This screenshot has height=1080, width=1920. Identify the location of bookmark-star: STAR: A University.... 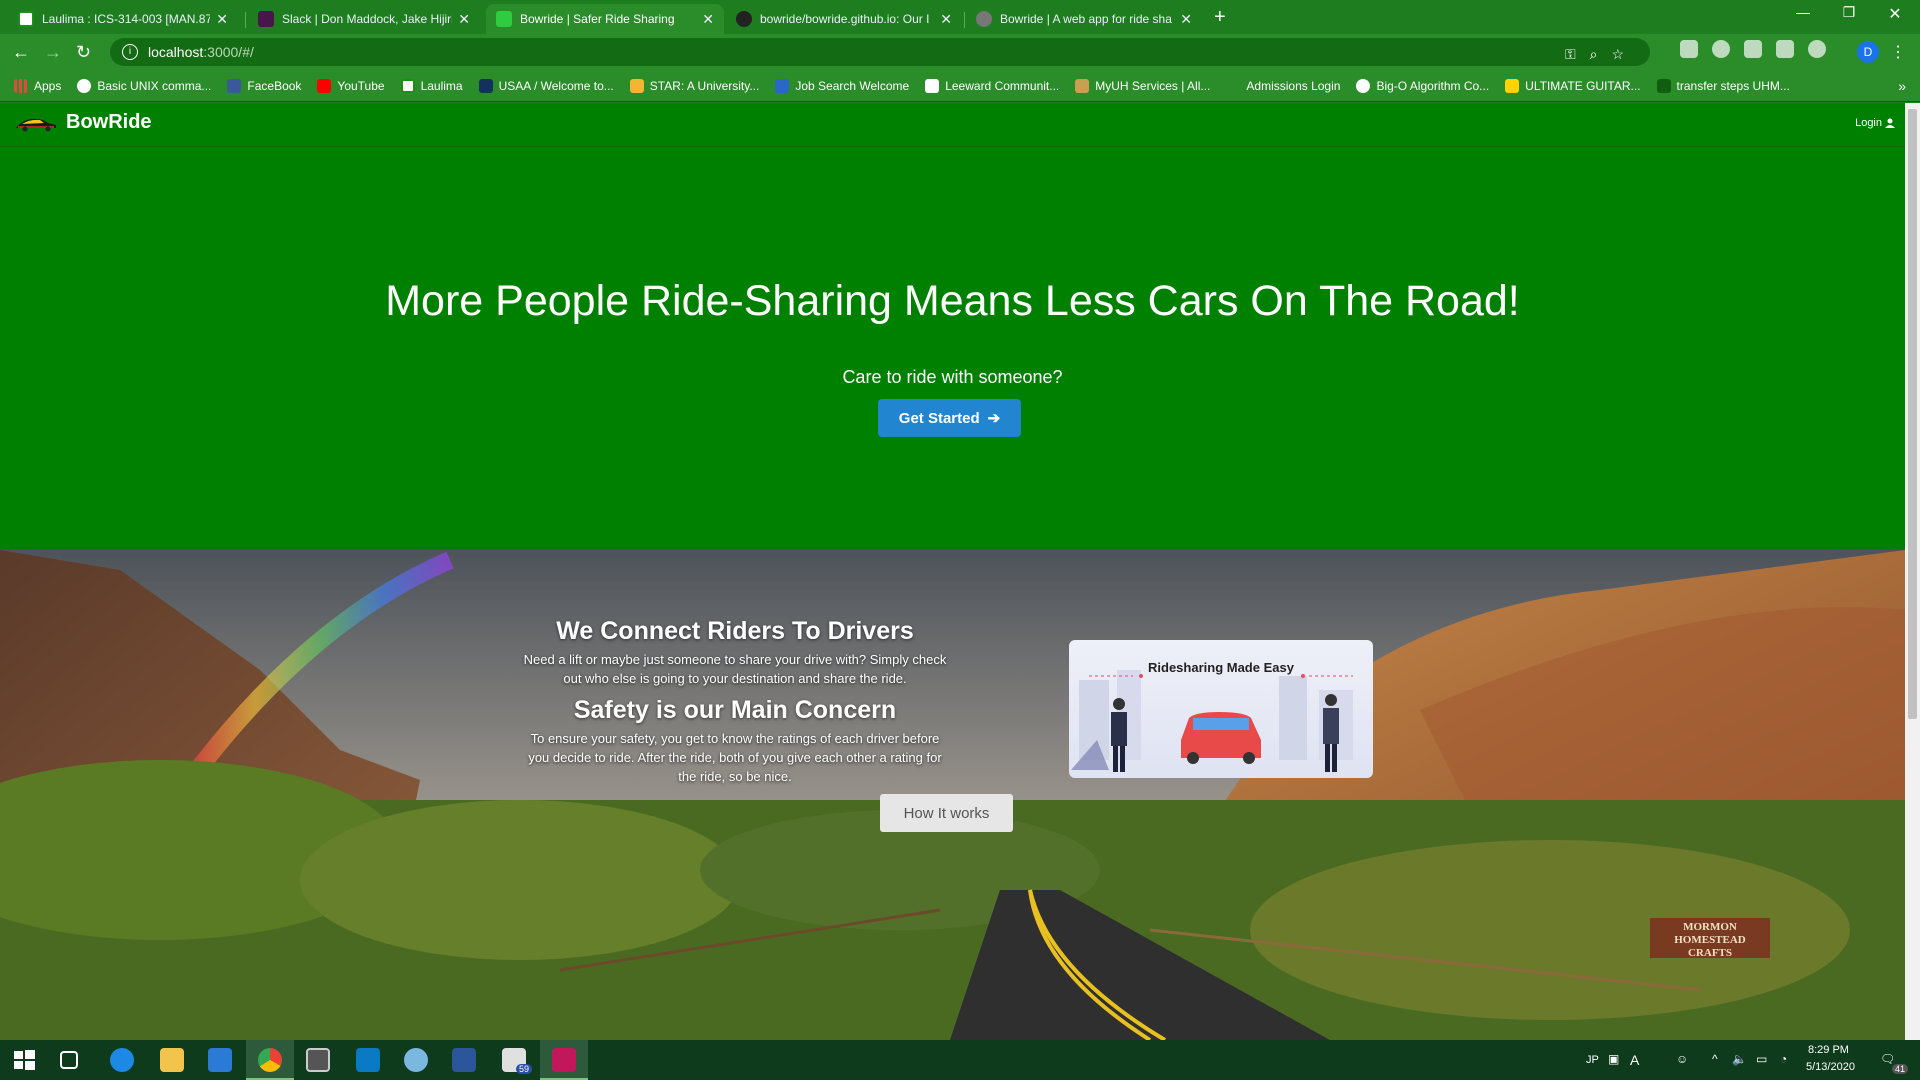
(694, 85).